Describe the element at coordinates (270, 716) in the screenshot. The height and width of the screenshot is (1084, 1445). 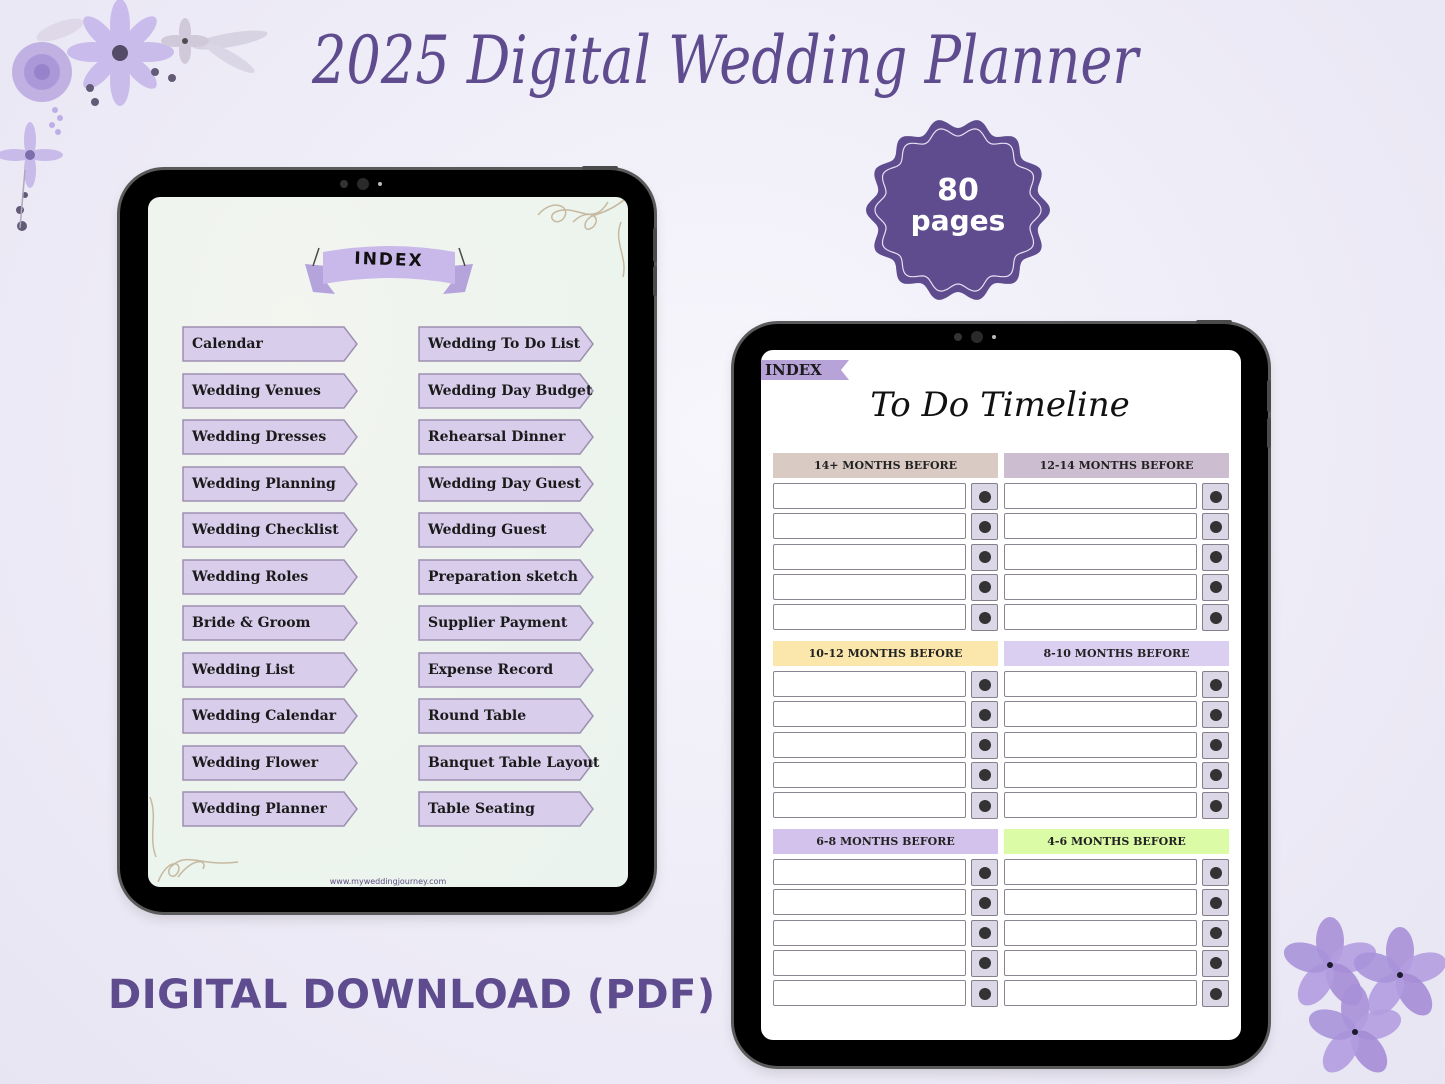
I see `index-tag-wedding-calendar: Wedding Calendar` at that location.